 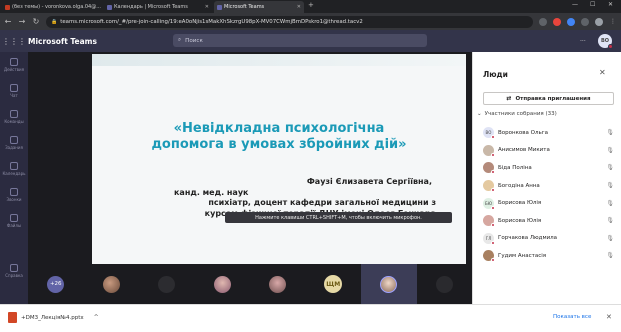 What do you see at coordinates (279, 128) in the screenshot?
I see `slide-title-line: «Невідкладна психологічна` at bounding box center [279, 128].